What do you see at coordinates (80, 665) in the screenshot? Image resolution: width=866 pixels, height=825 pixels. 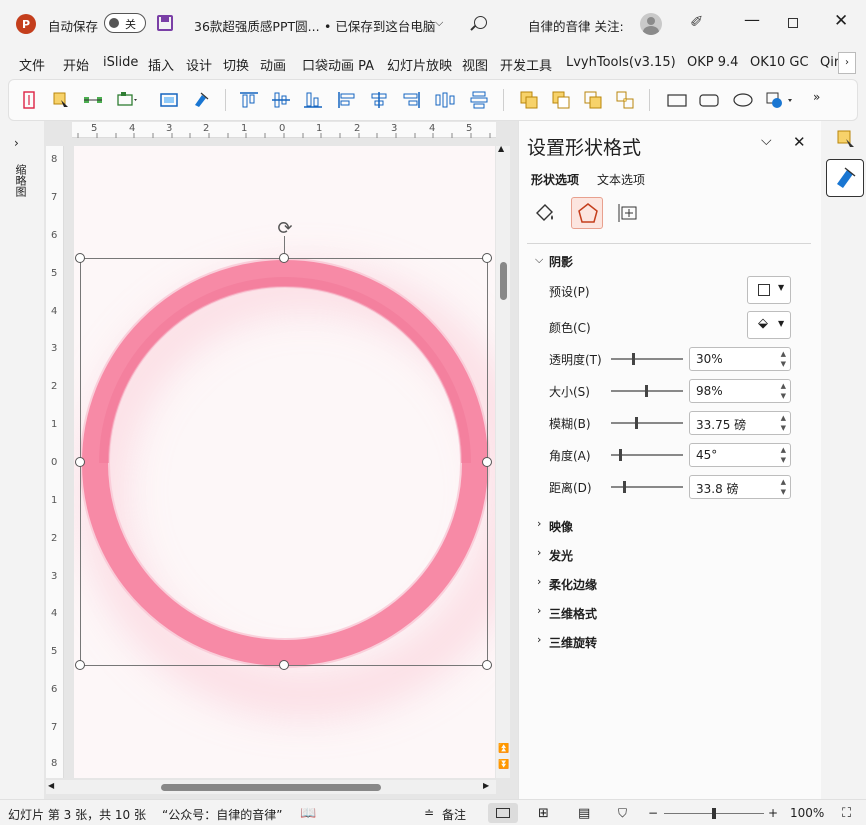 I see `resize-handle-sw` at bounding box center [80, 665].